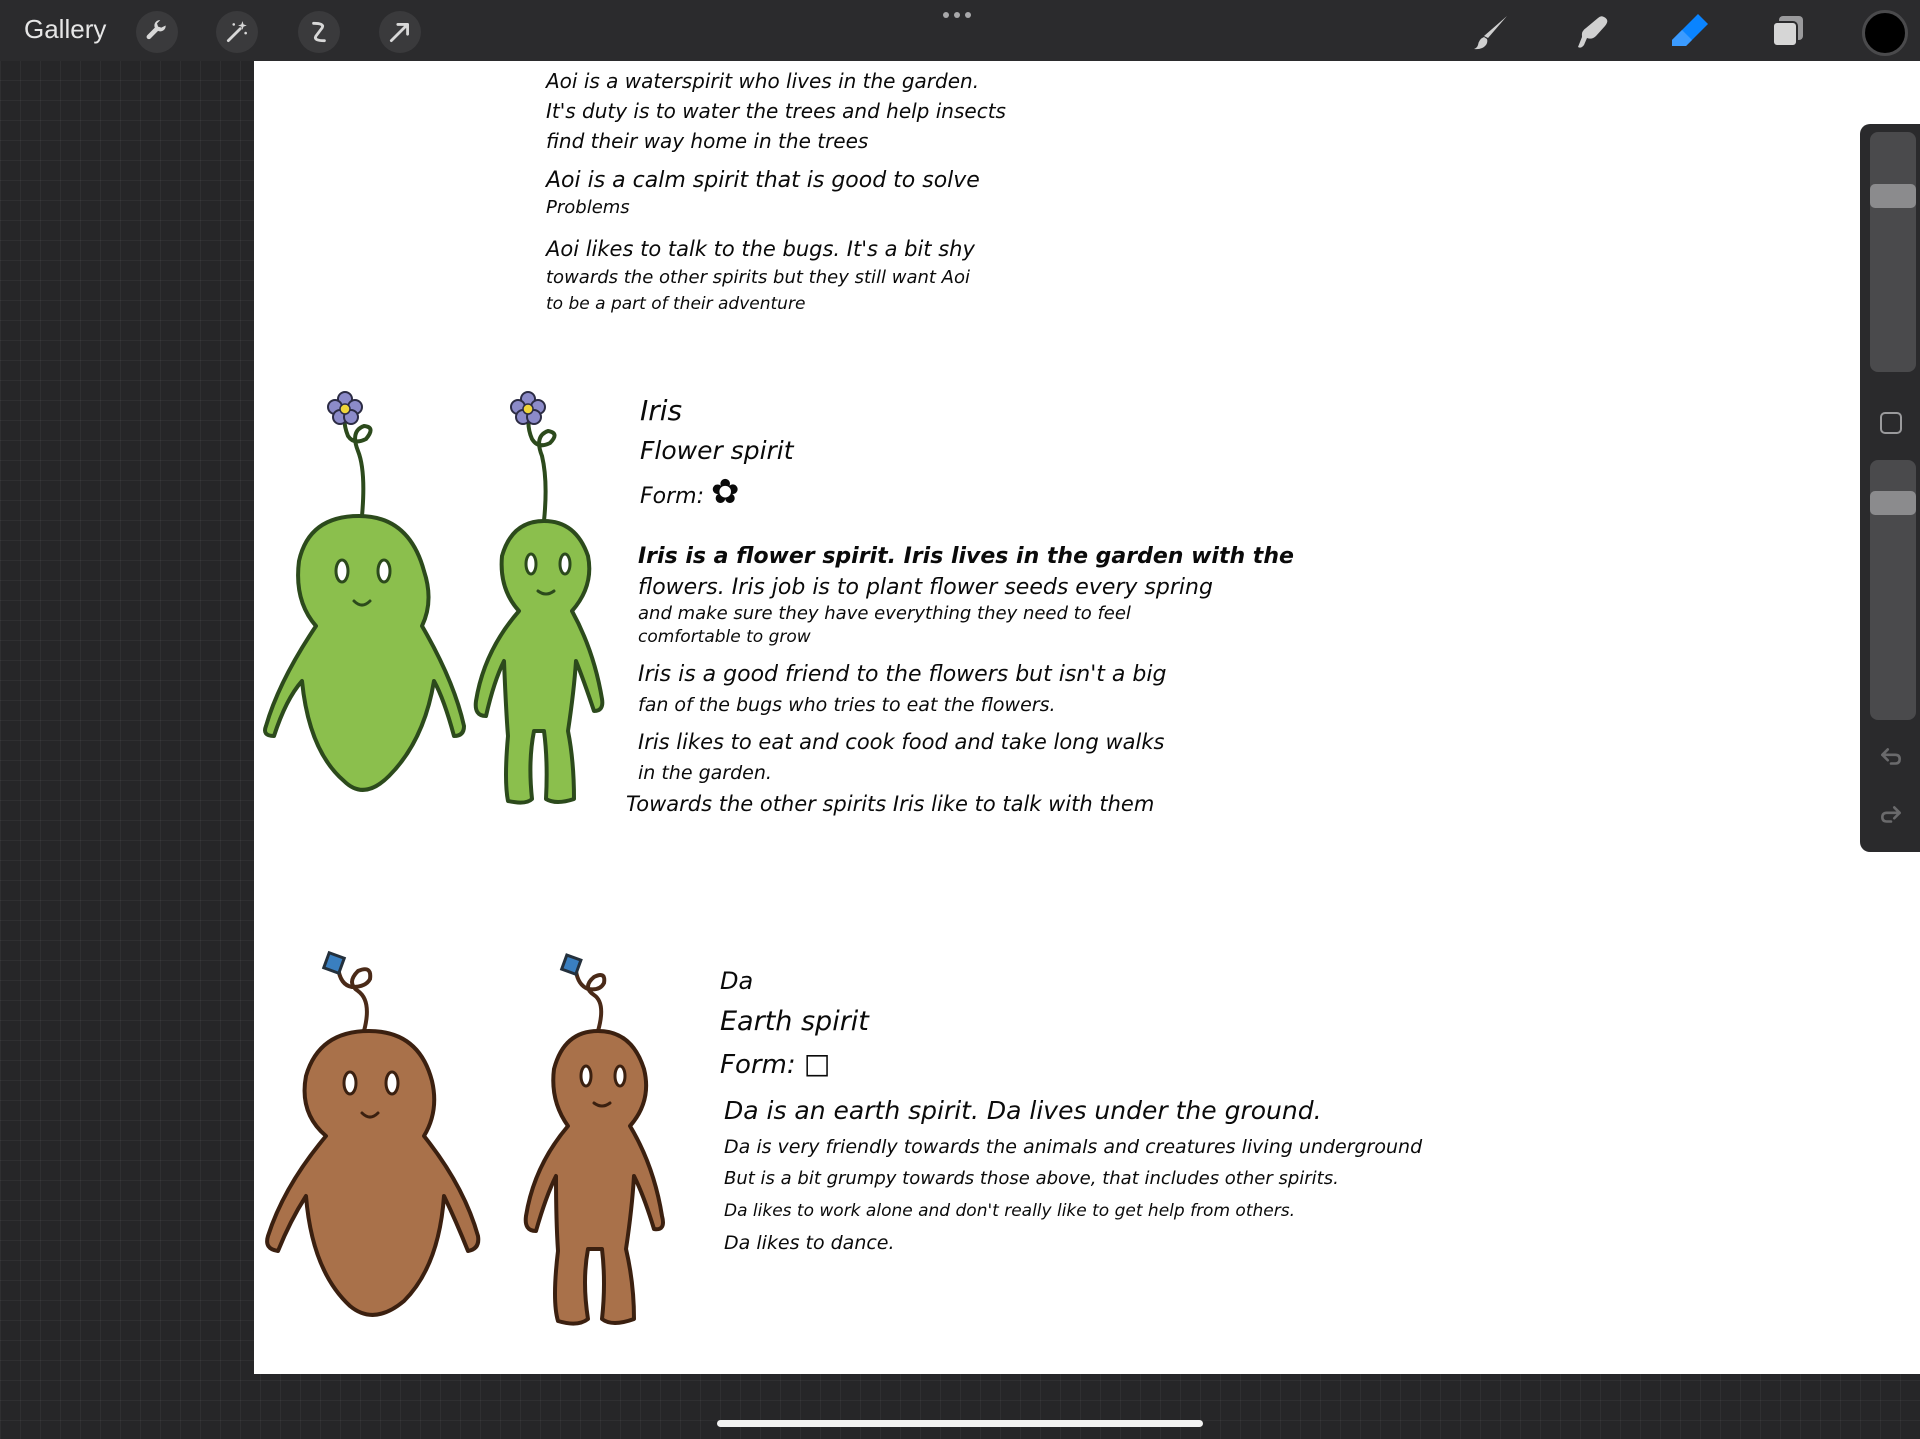 This screenshot has height=1439, width=1920. I want to click on eraser-button, so click(1690, 32).